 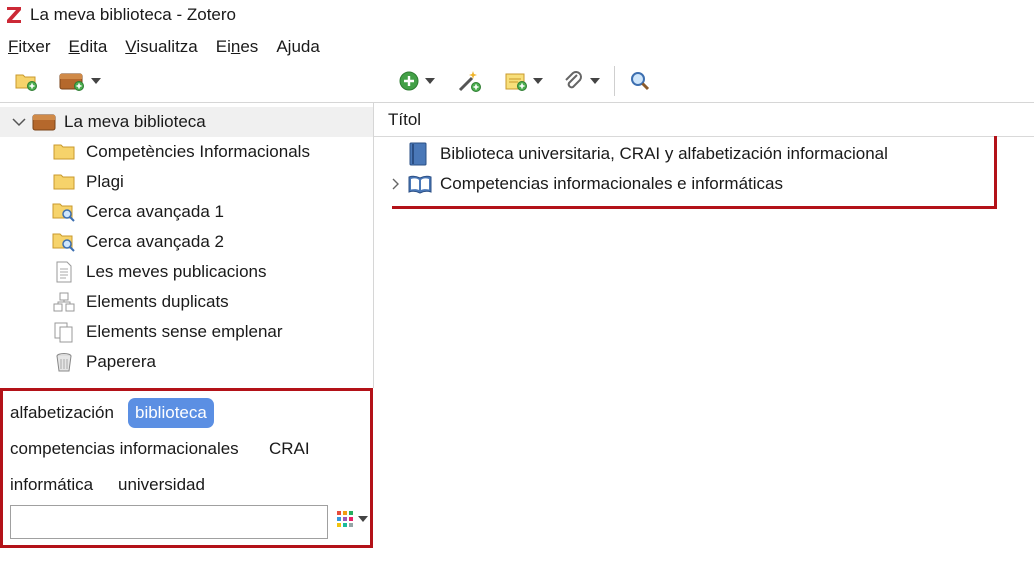 I want to click on title-bar: La meva biblioteca - Zotero, so click(x=517, y=15).